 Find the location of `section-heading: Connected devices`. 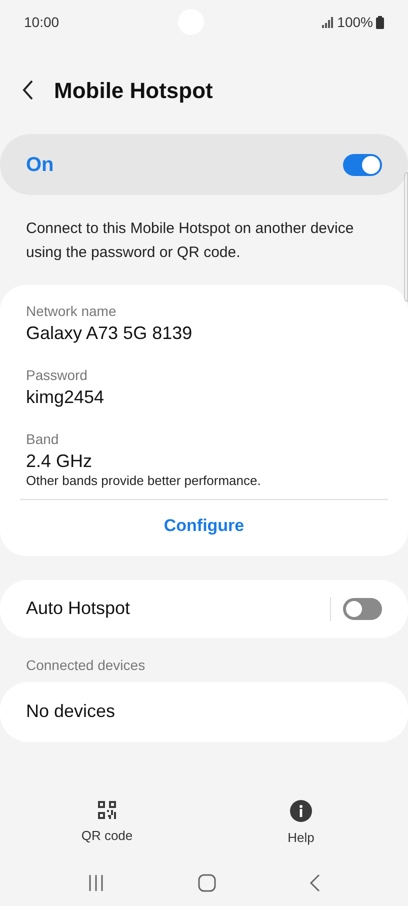

section-heading: Connected devices is located at coordinates (85, 665).